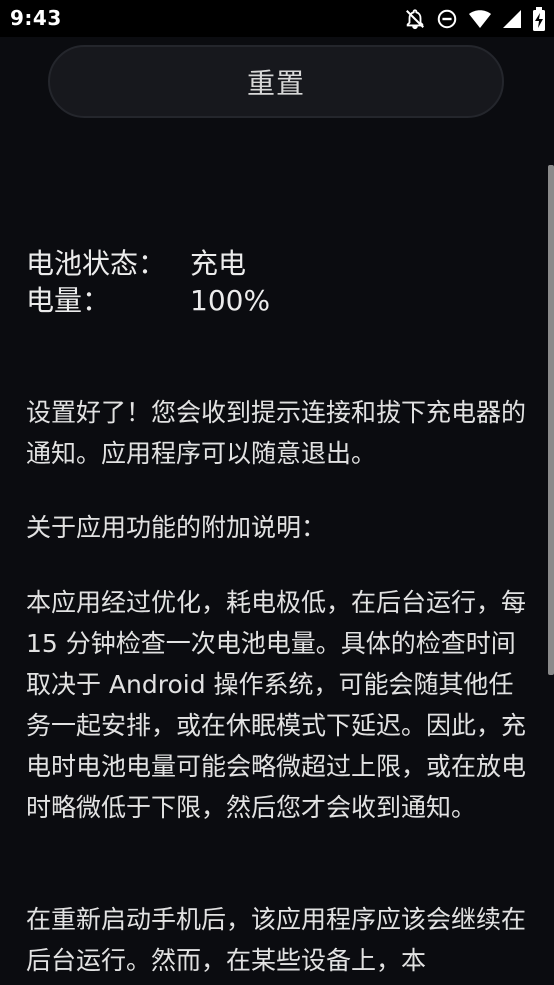 The height and width of the screenshot is (985, 554). Describe the element at coordinates (539, 19) in the screenshot. I see `battery-charging-icon` at that location.